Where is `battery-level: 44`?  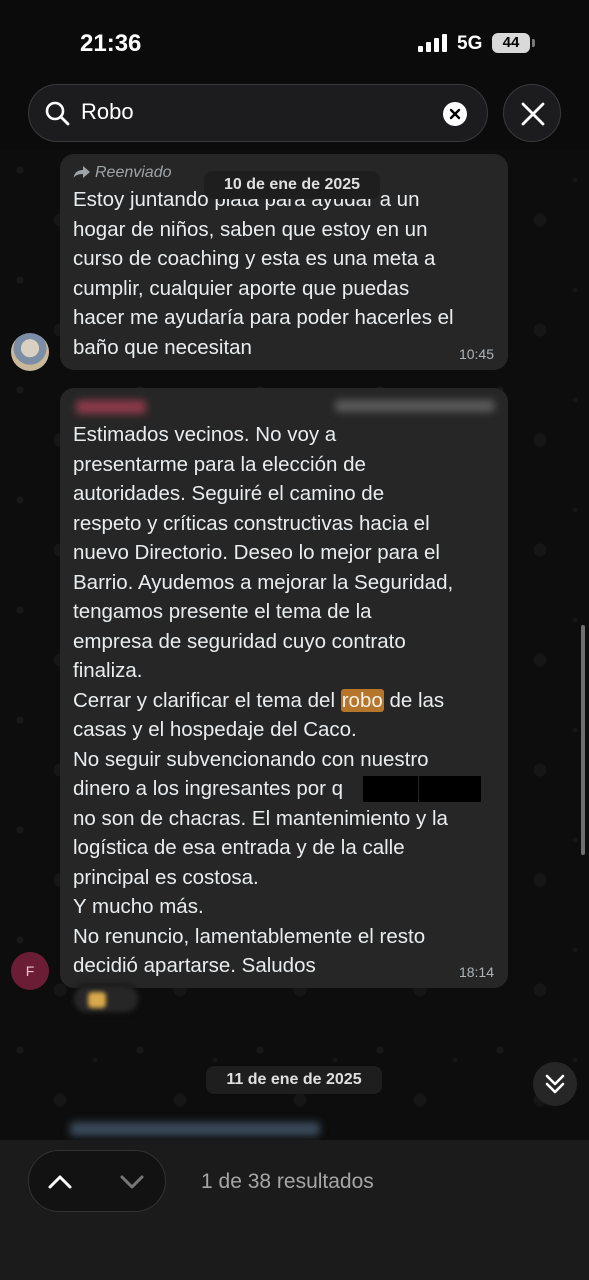 battery-level: 44 is located at coordinates (511, 42).